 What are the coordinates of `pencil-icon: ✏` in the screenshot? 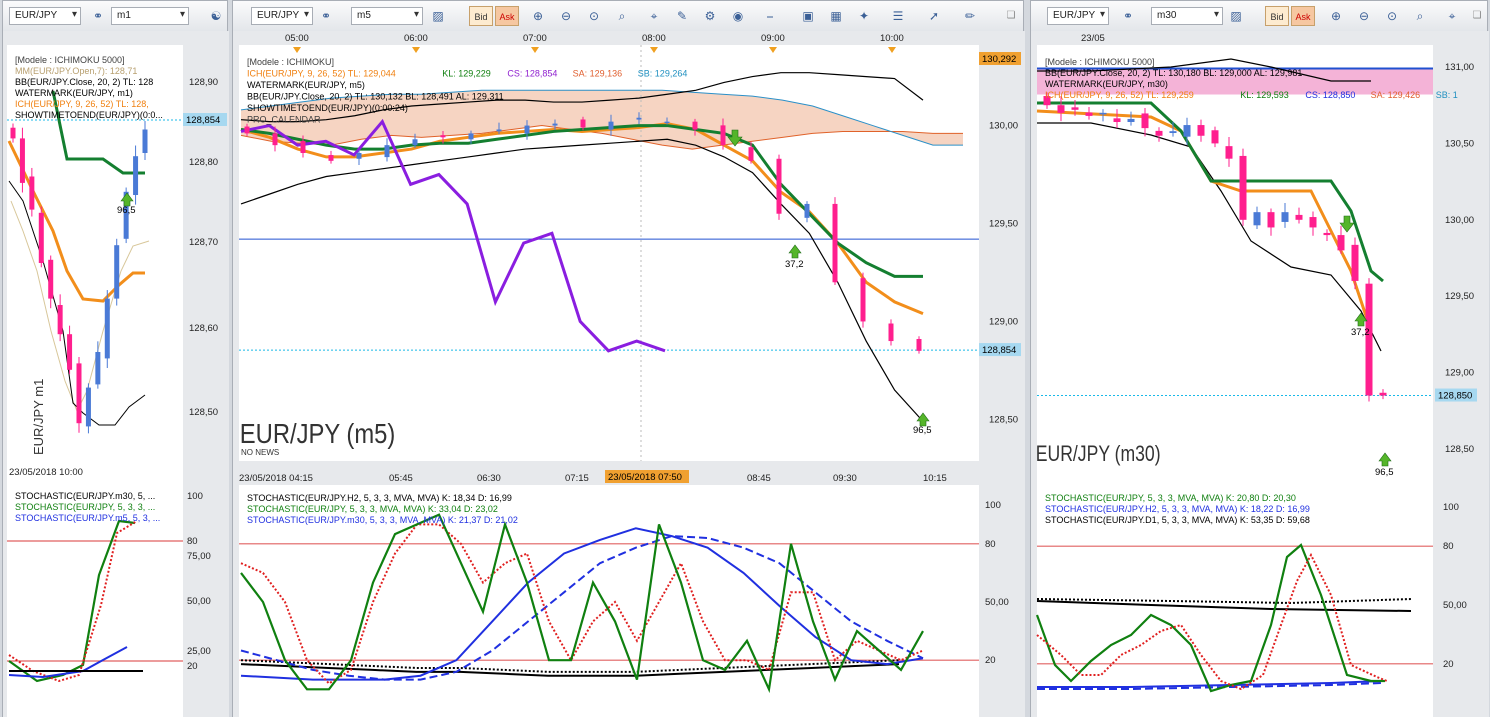 It's located at (970, 16).